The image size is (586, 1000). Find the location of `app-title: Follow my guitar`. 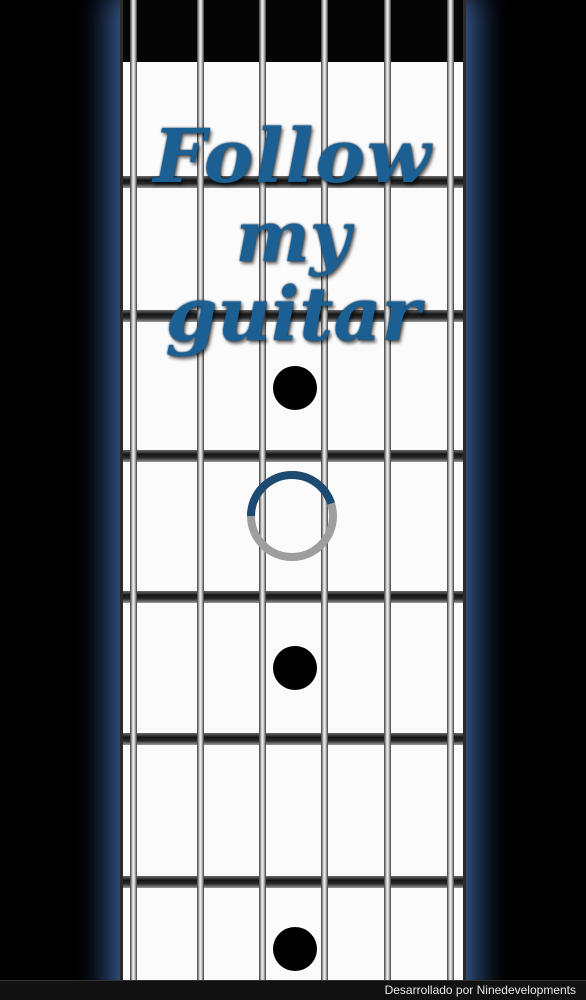

app-title: Follow my guitar is located at coordinates (293, 236).